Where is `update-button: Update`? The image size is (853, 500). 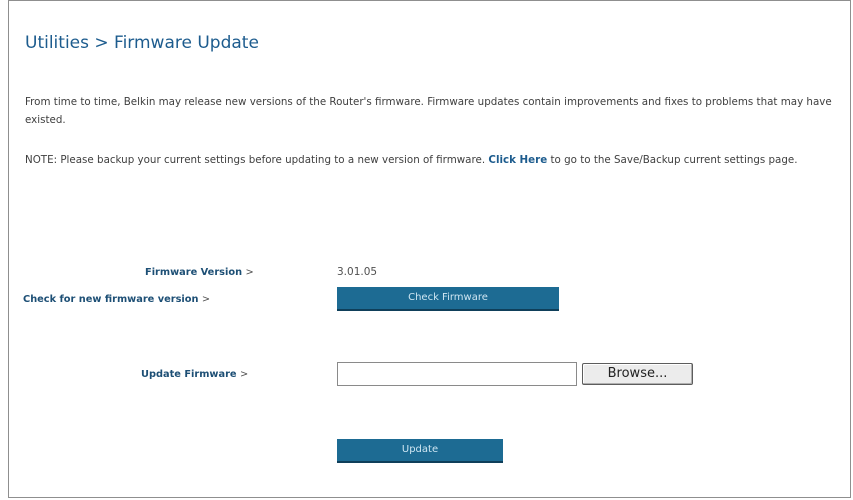
update-button: Update is located at coordinates (420, 451).